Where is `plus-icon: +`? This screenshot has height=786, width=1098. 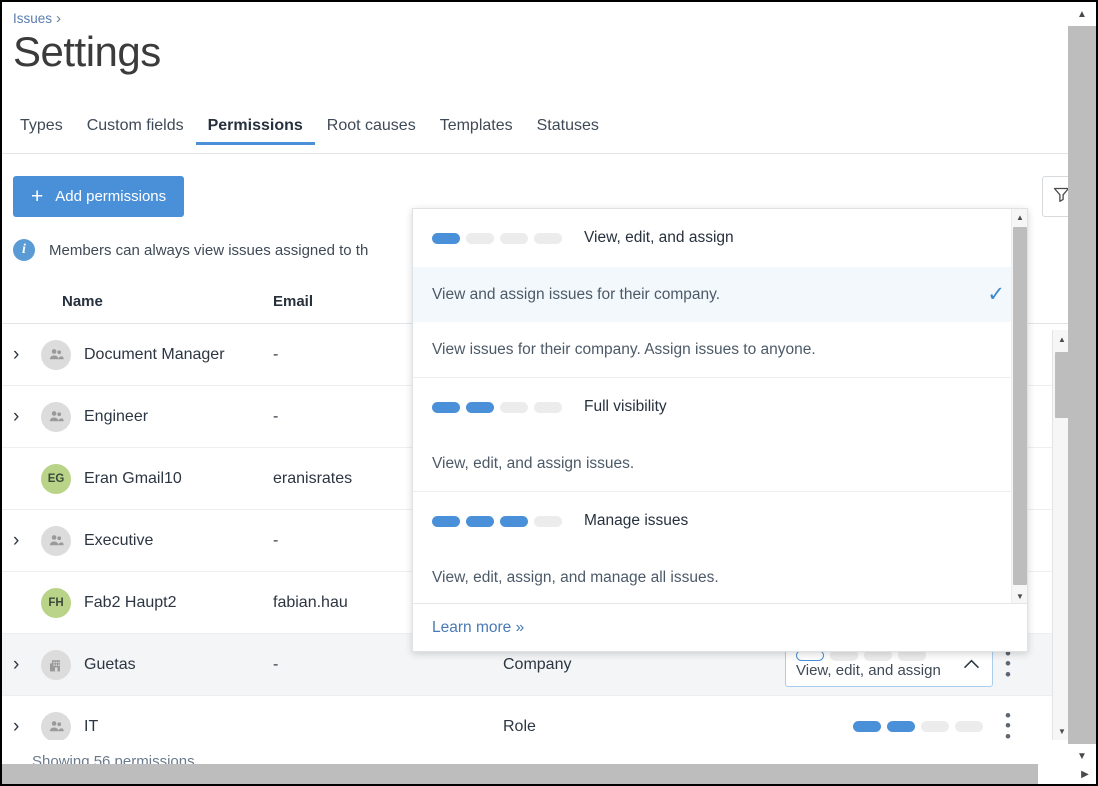
plus-icon: + is located at coordinates (37, 196).